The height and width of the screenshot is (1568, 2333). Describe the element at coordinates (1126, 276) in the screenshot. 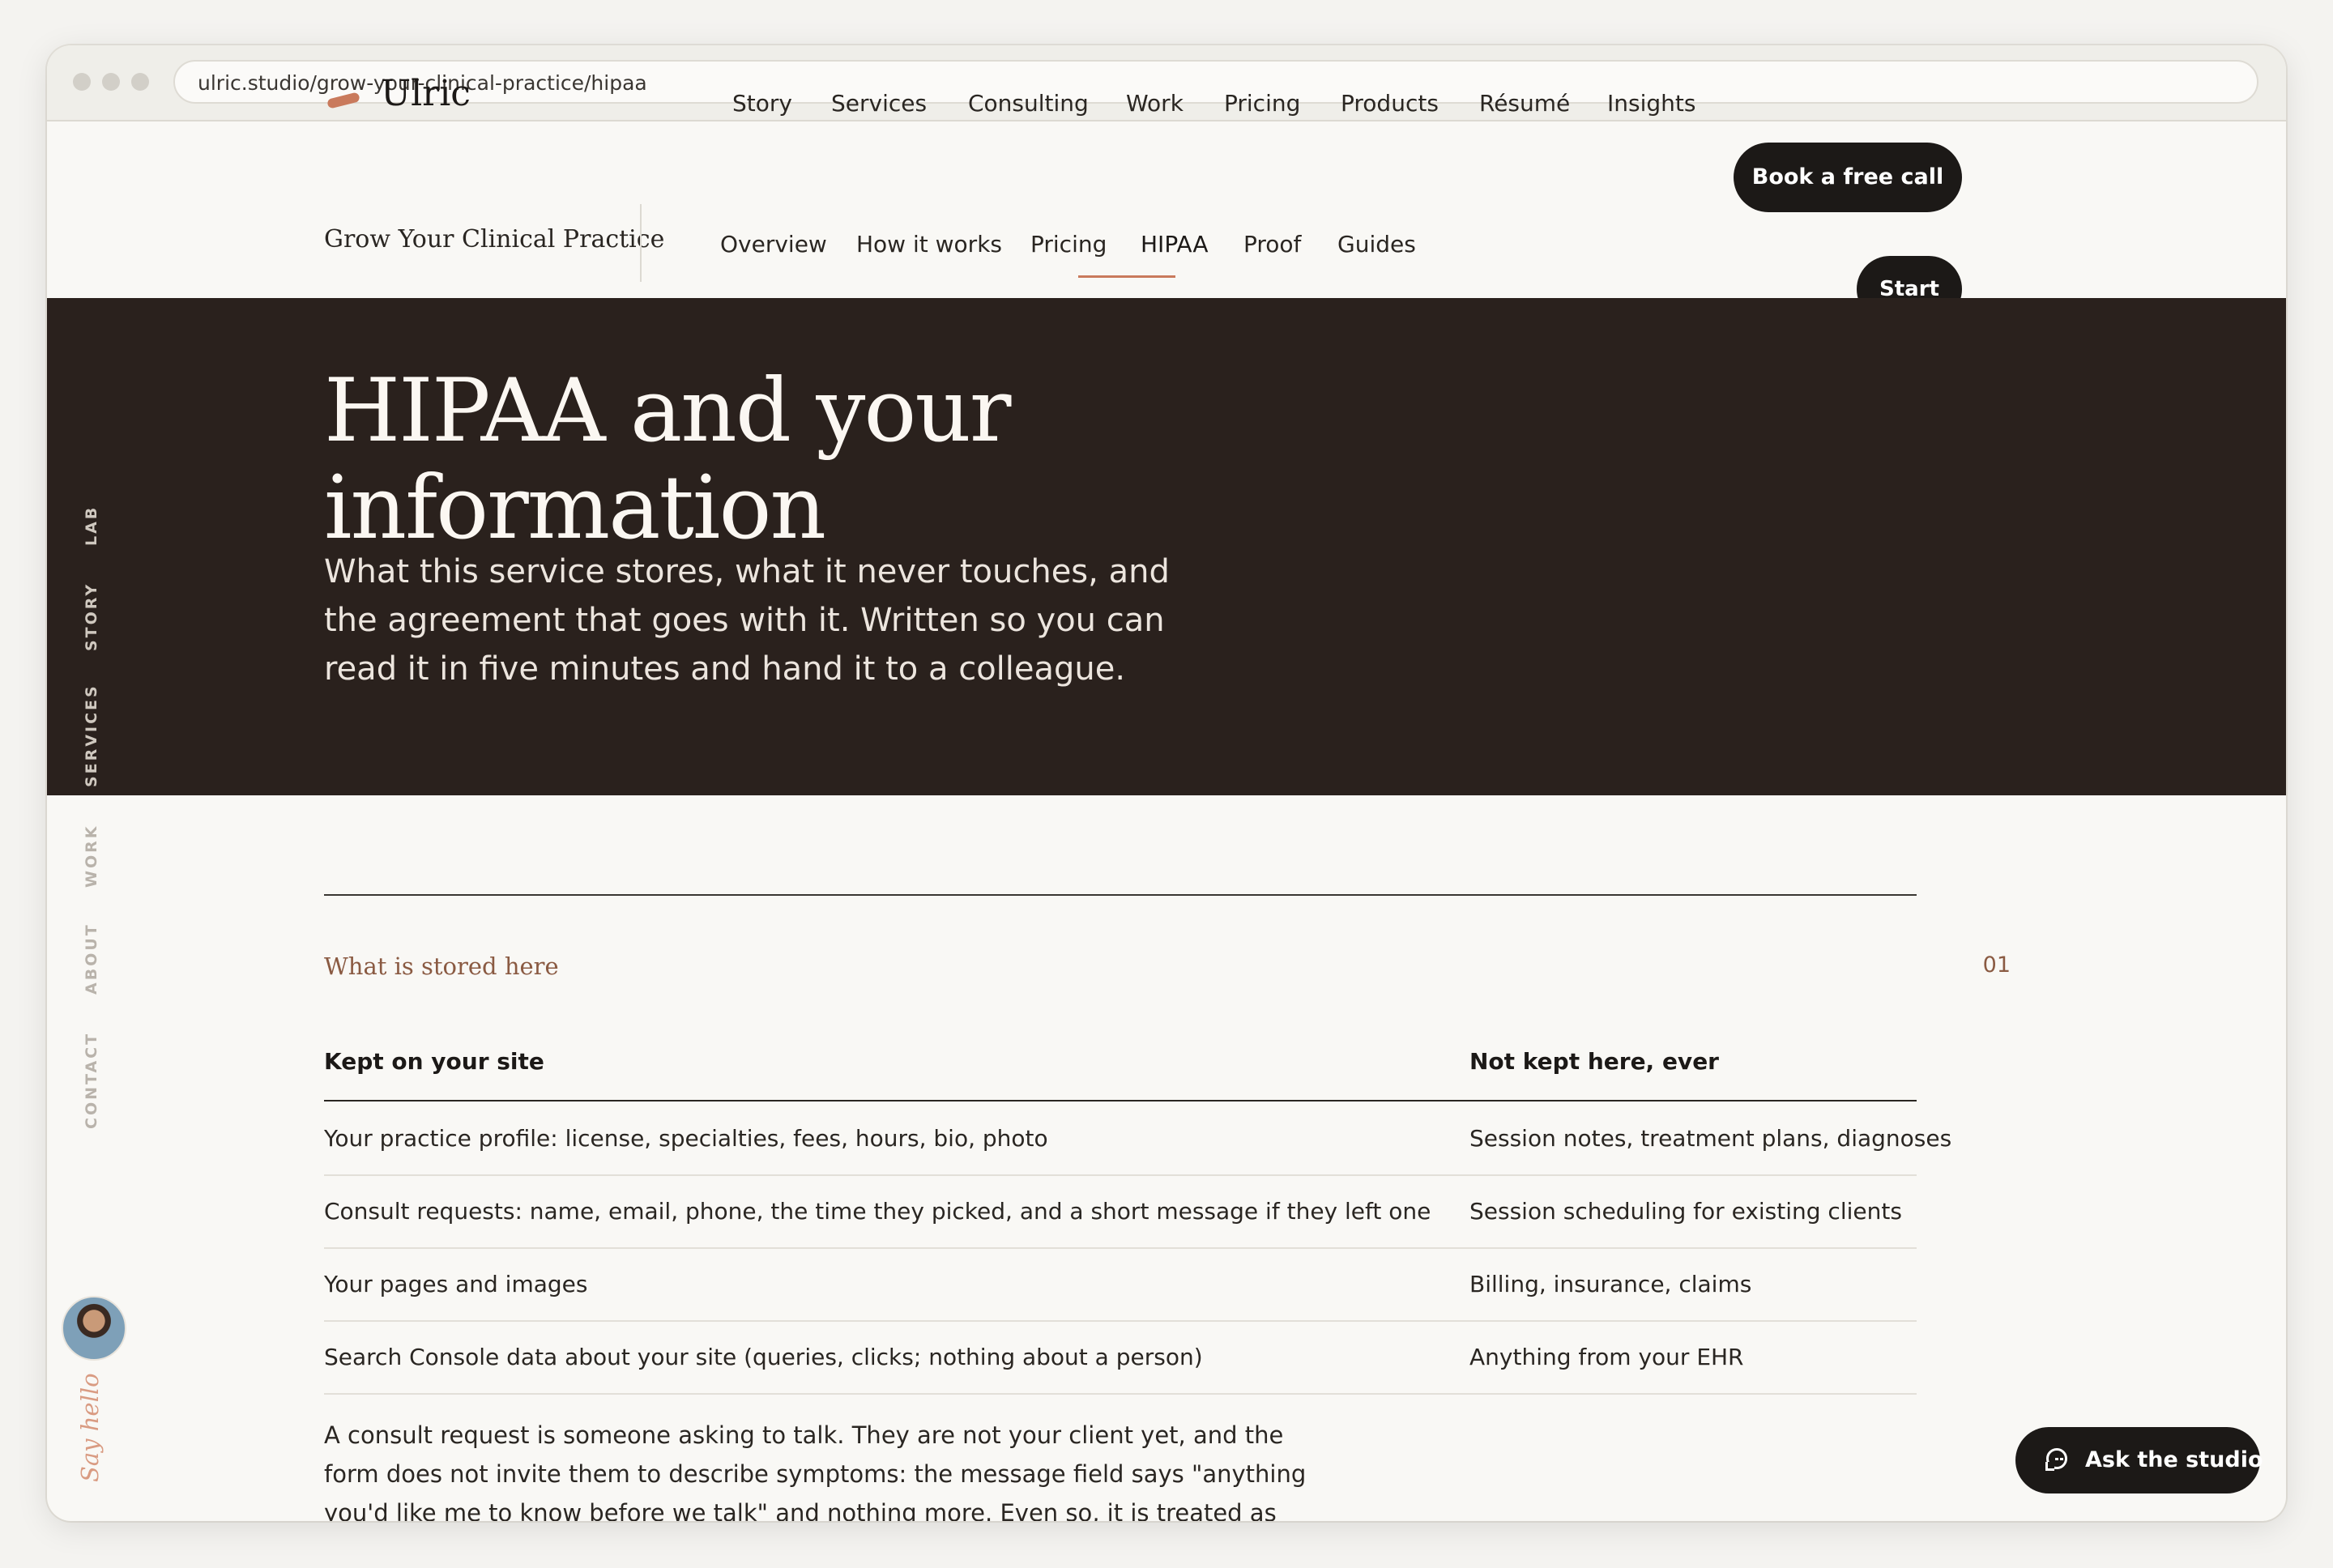

I see `subnav-active-indicator` at that location.